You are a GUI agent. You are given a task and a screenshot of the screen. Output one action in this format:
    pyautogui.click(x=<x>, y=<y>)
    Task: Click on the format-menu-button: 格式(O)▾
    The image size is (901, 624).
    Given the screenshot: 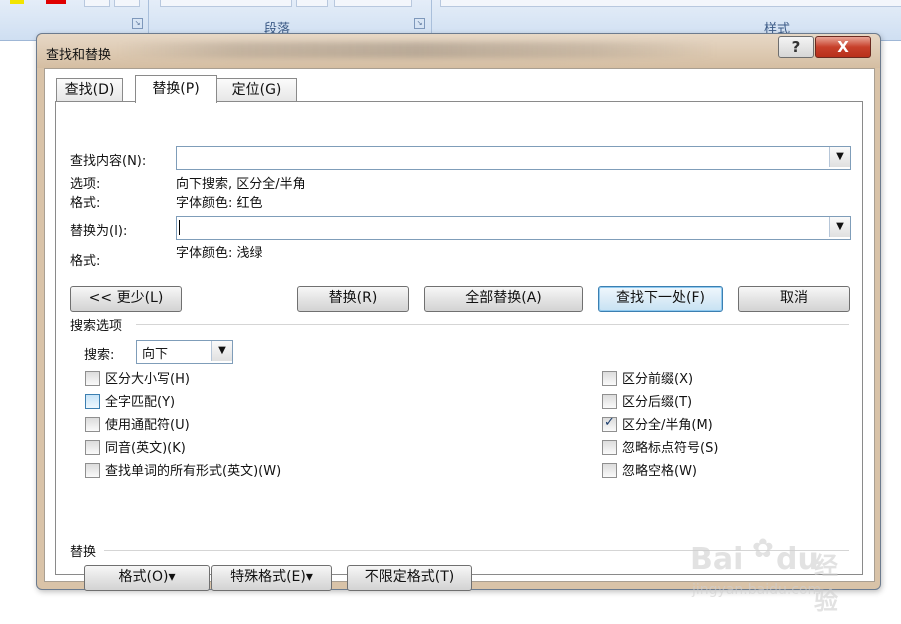 What is the action you would take?
    pyautogui.click(x=147, y=578)
    